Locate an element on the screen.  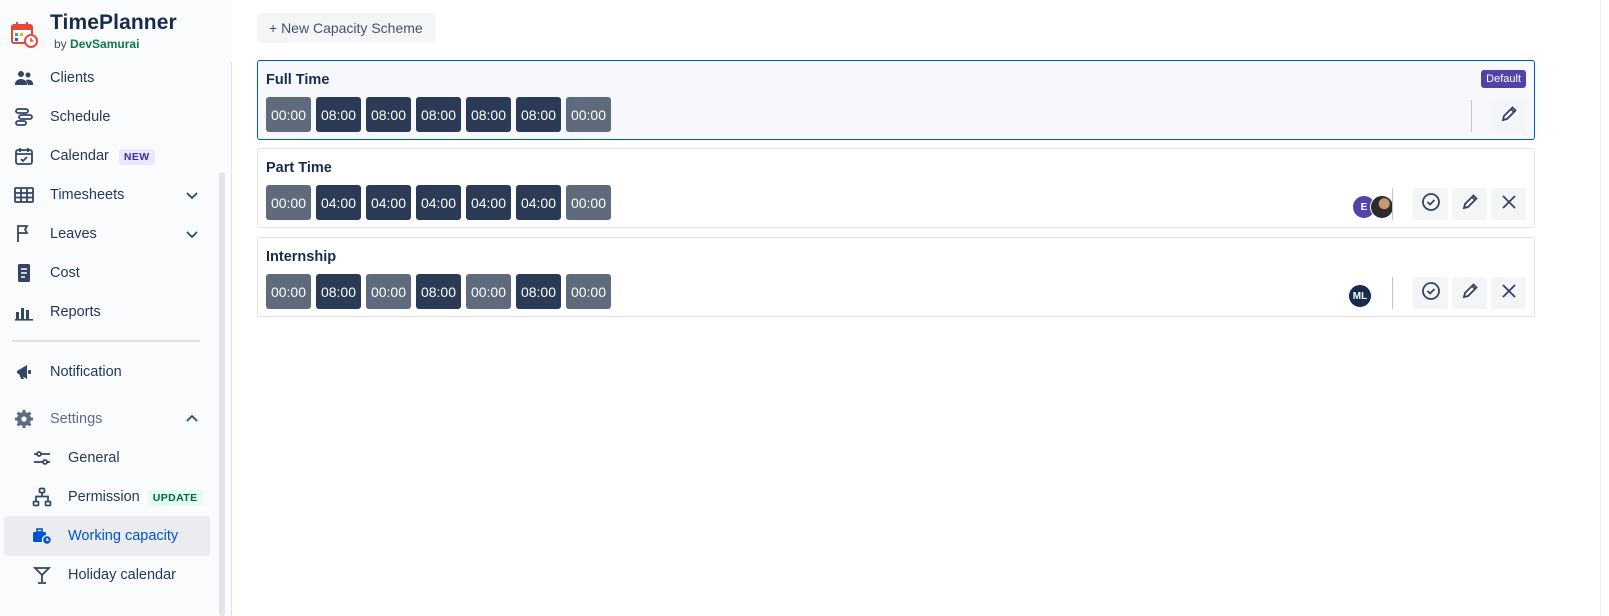
sidebar-item-permission: Permission UPDATE is located at coordinates (107, 497).